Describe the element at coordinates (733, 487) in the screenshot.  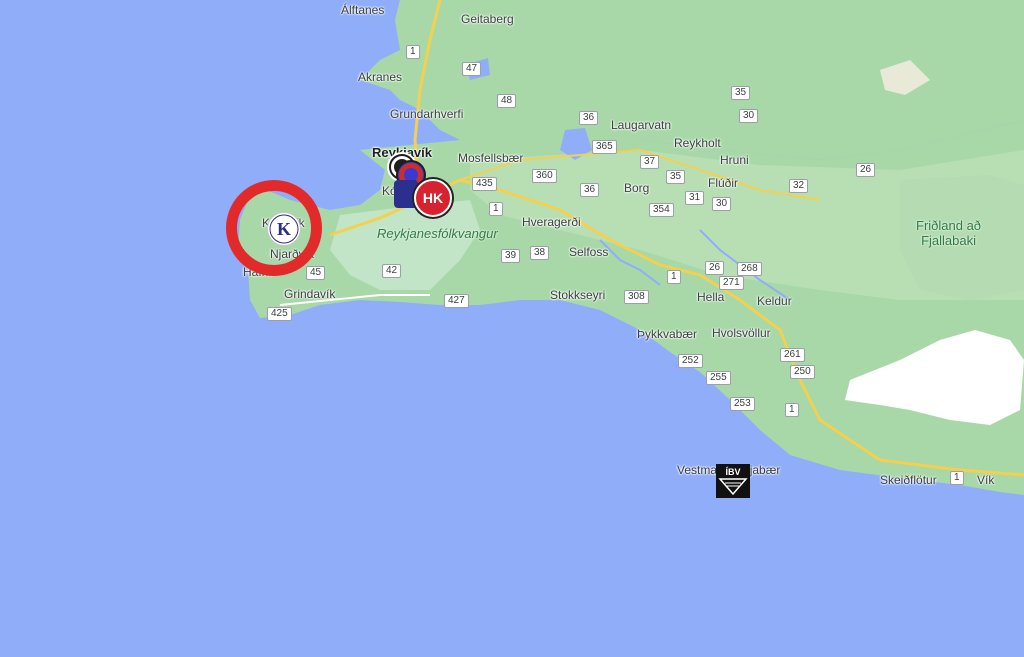
I see `ibv-crest-graphic` at that location.